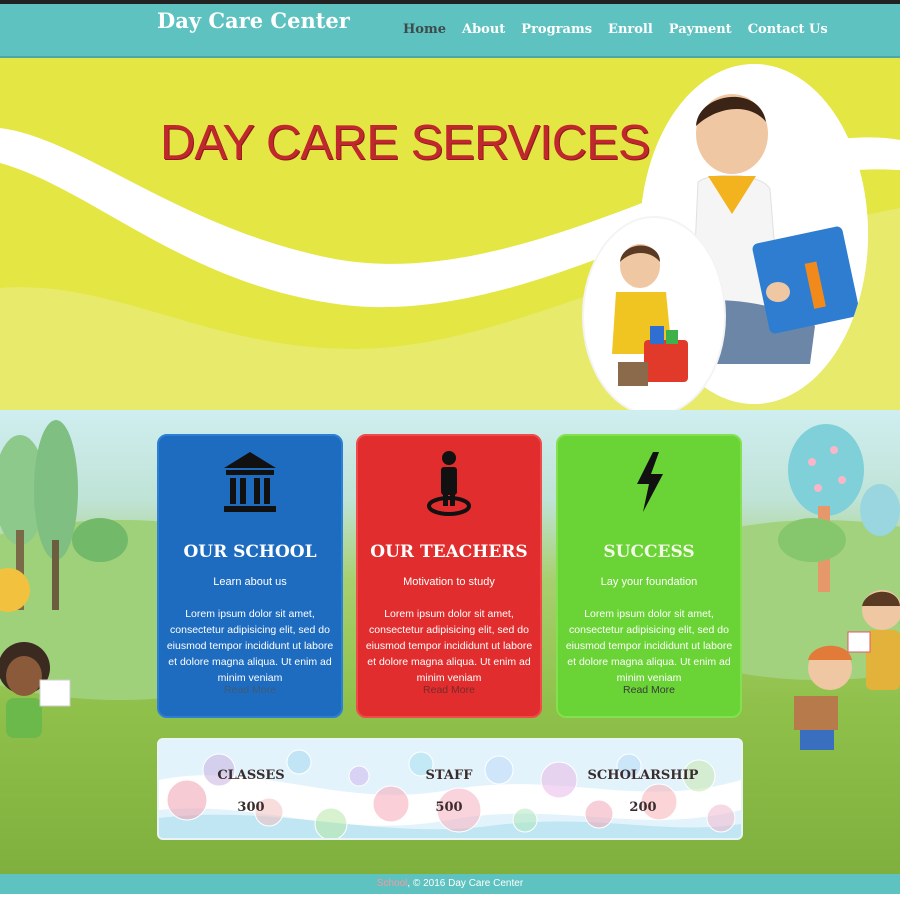 The height and width of the screenshot is (900, 900). What do you see at coordinates (700, 29) in the screenshot?
I see `nav-payment: Payment` at bounding box center [700, 29].